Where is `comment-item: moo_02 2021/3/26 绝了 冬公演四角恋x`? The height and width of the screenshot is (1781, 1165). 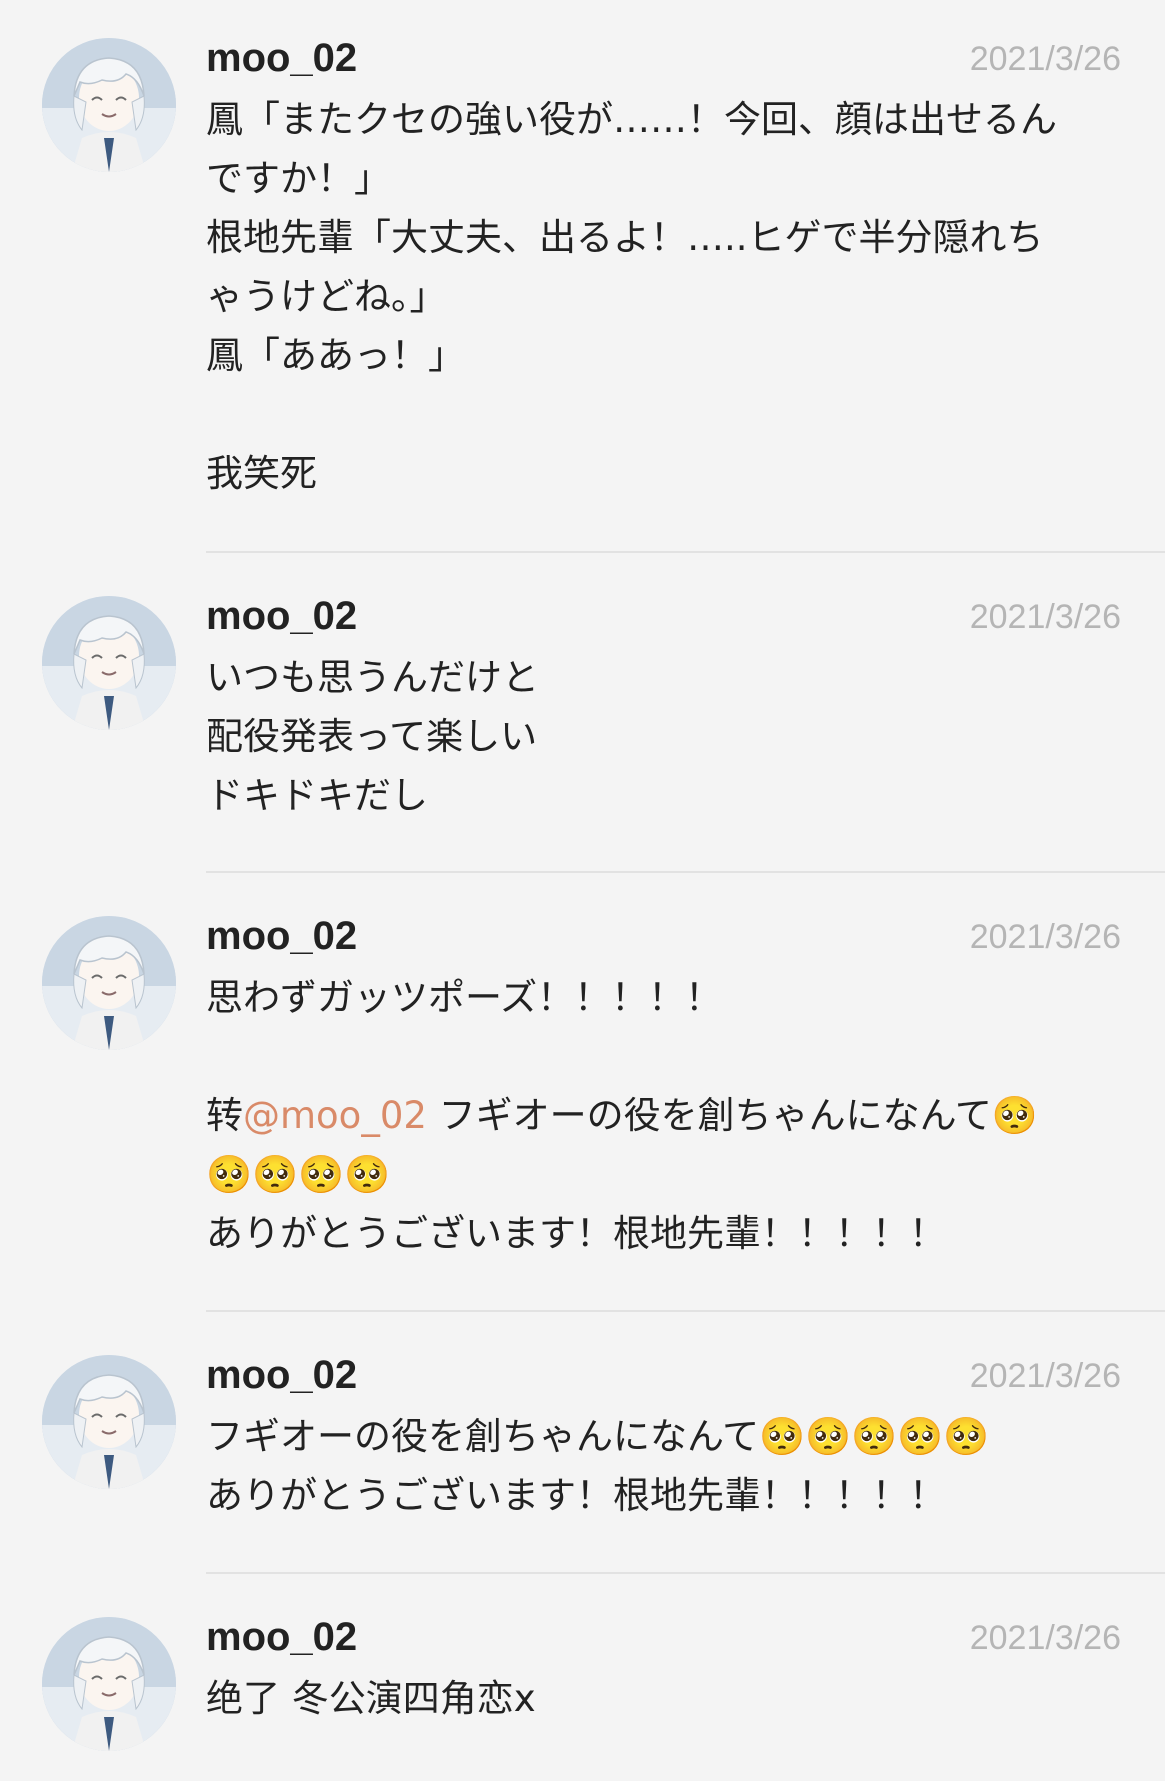
comment-item: moo_02 2021/3/26 绝了 冬公演四角恋x is located at coordinates (582, 1689).